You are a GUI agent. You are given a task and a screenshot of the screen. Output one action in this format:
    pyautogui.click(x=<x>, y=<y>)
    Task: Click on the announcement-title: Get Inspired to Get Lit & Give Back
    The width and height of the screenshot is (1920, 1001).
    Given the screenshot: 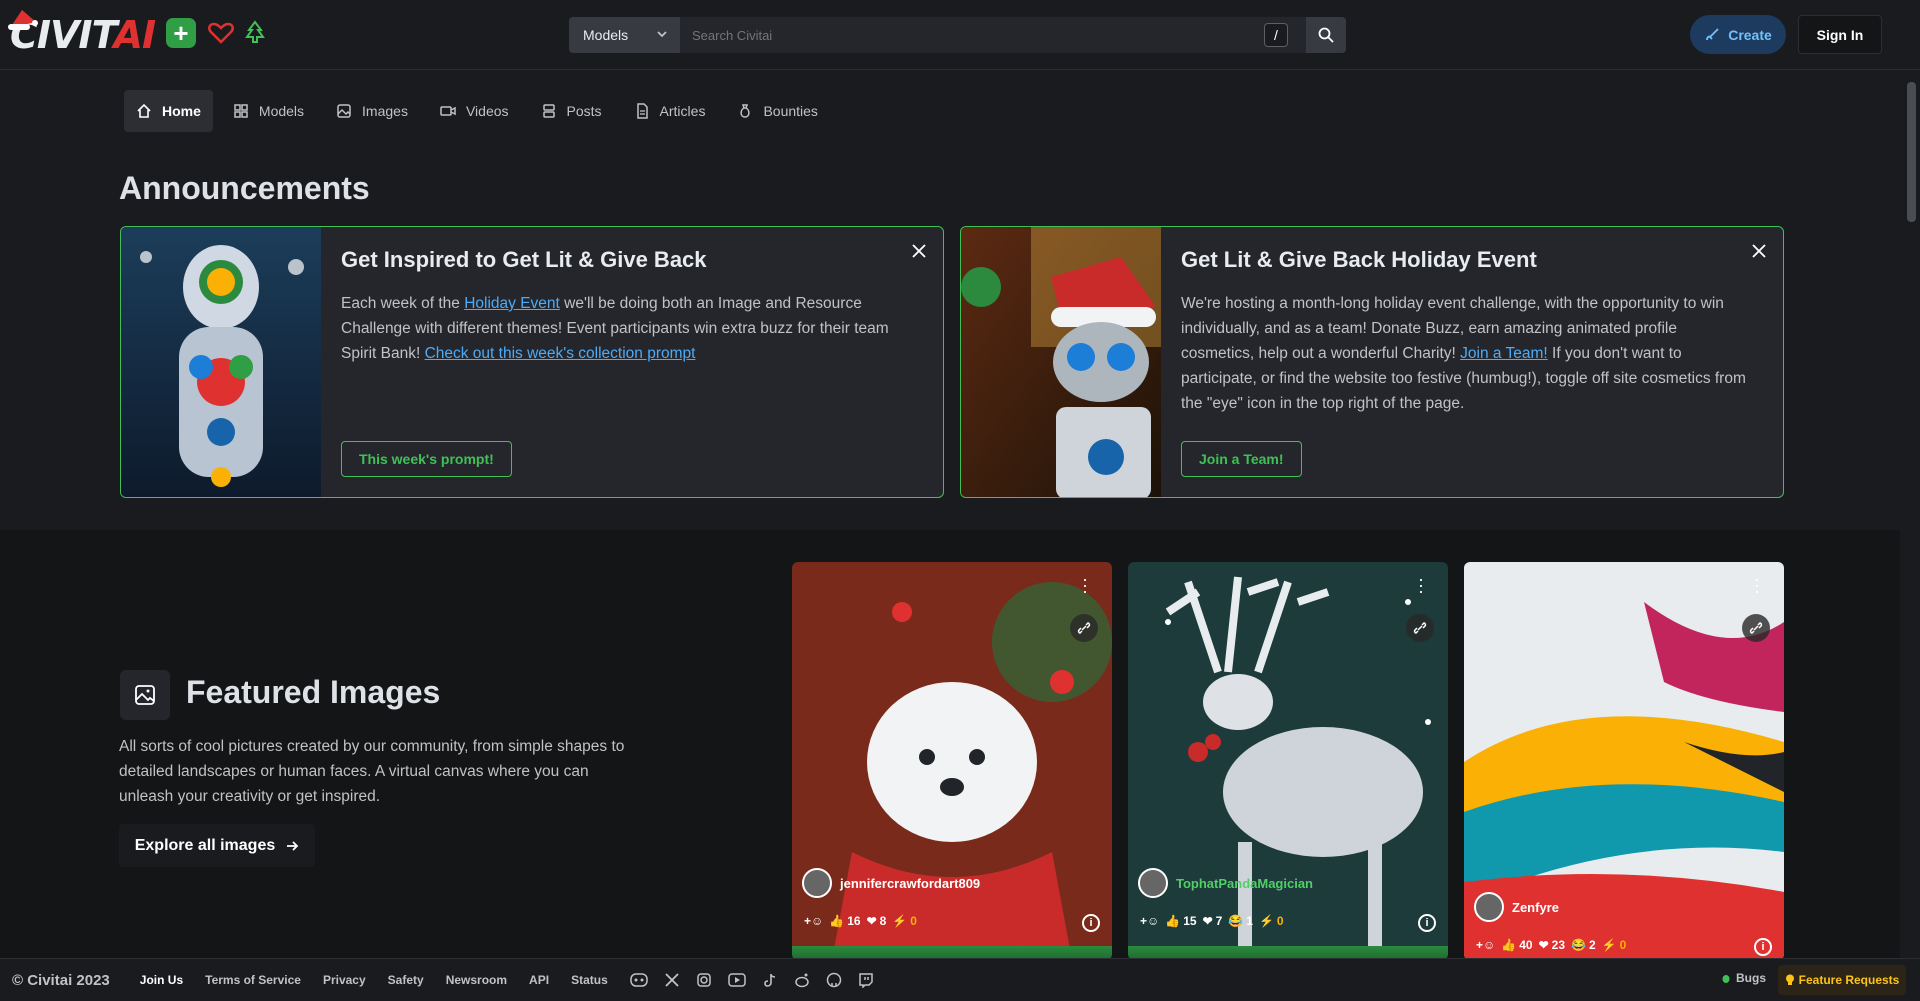 What is the action you would take?
    pyautogui.click(x=524, y=259)
    